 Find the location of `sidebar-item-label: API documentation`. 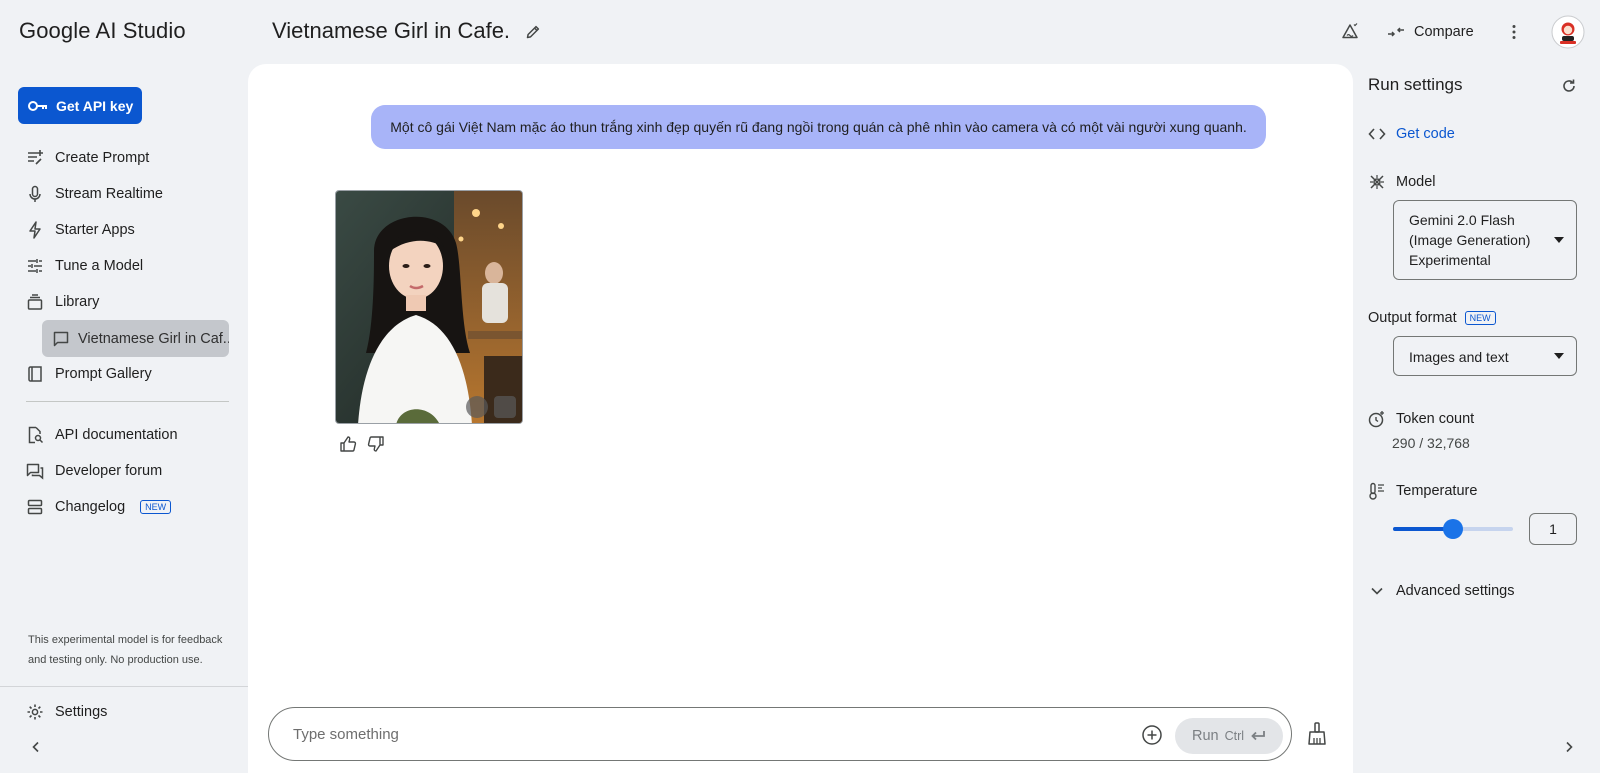

sidebar-item-label: API documentation is located at coordinates (116, 435).